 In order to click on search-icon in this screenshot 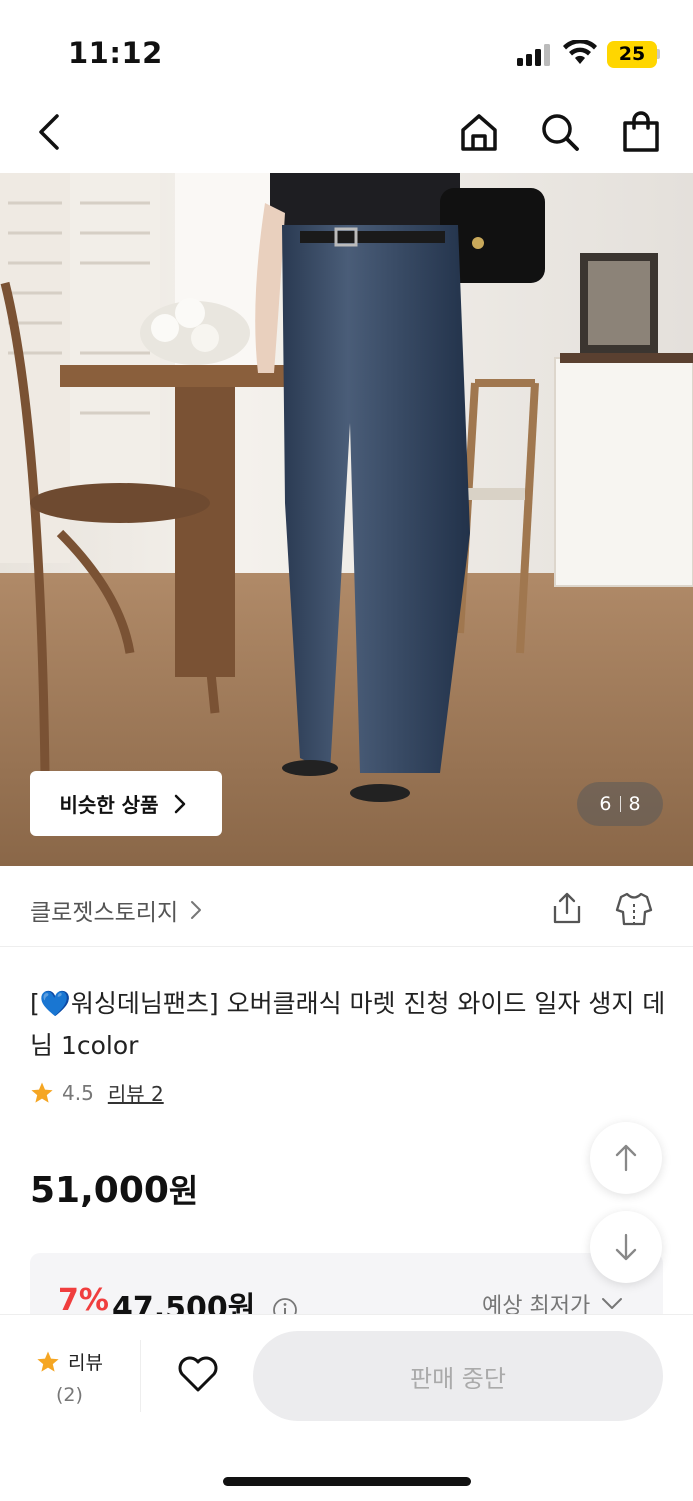, I will do `click(560, 132)`.